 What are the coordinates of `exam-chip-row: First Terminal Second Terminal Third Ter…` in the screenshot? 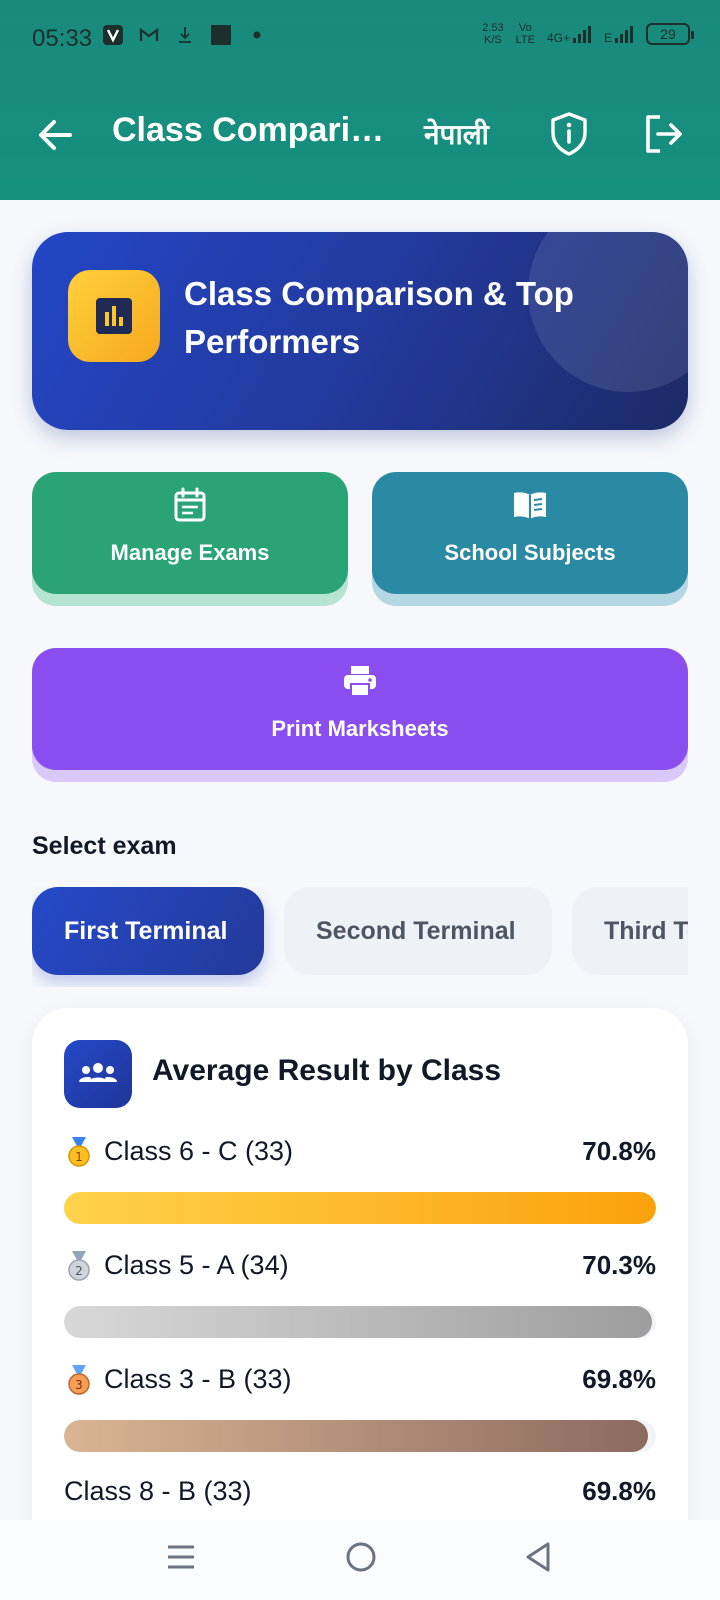 It's located at (360, 937).